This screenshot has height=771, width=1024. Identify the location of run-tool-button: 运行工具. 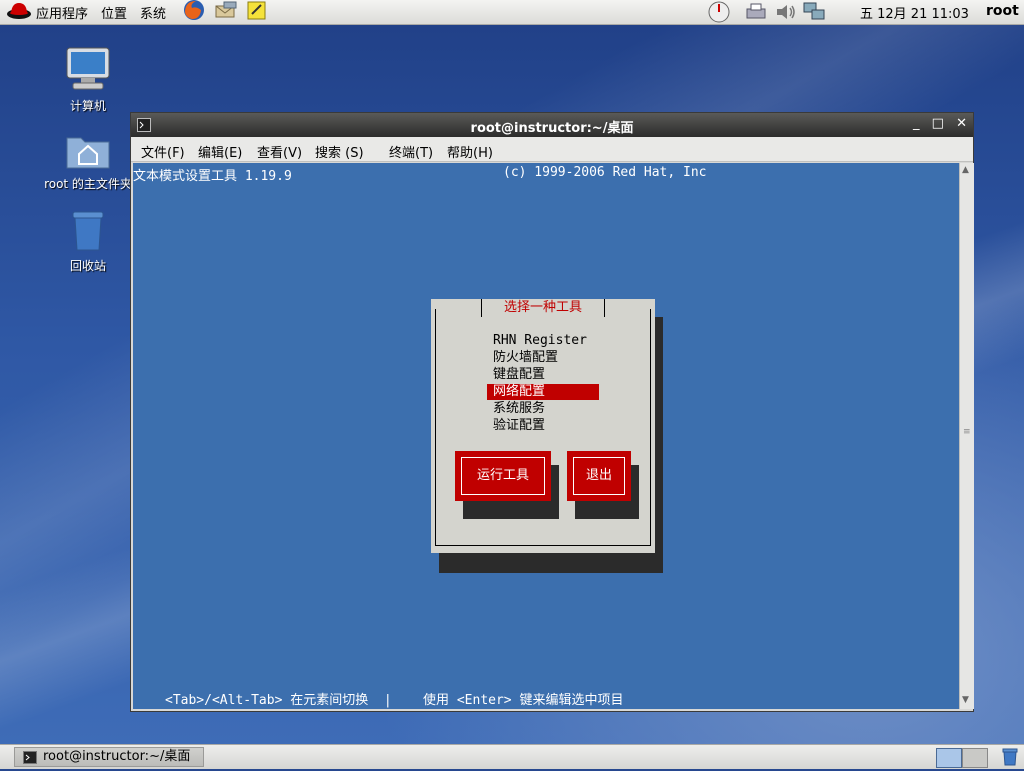
(503, 476).